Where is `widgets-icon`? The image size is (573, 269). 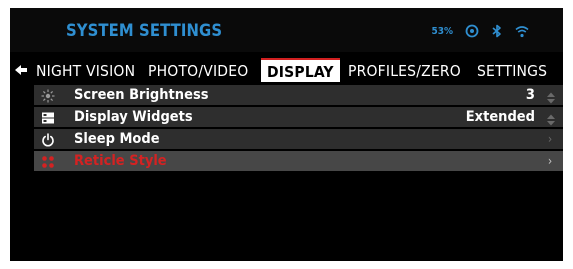
widgets-icon is located at coordinates (48, 117).